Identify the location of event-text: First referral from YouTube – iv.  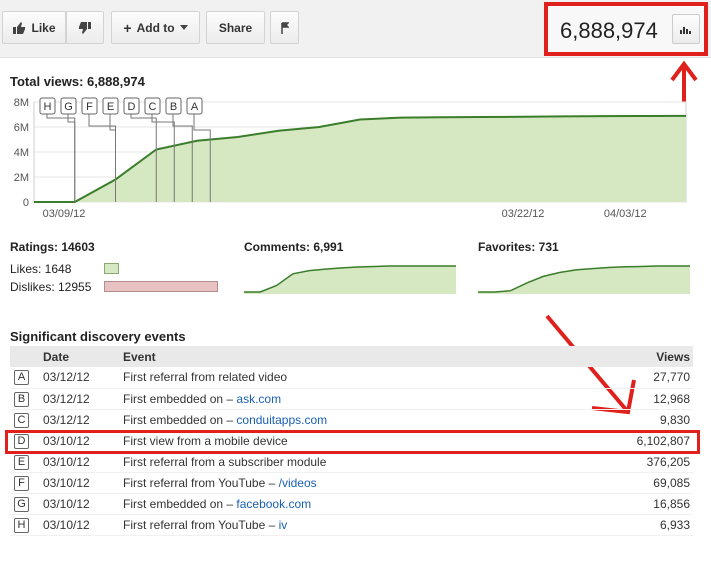
(346, 524).